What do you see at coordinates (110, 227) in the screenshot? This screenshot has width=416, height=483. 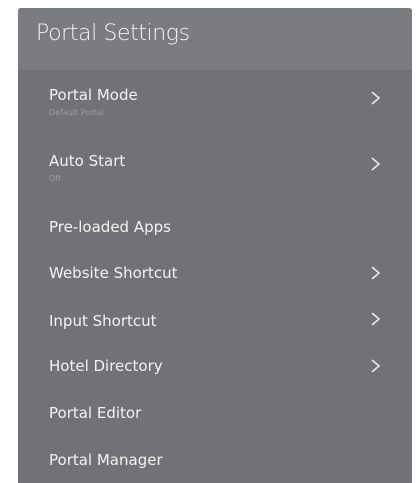 I see `menu-item-label: Pre-loaded Apps` at bounding box center [110, 227].